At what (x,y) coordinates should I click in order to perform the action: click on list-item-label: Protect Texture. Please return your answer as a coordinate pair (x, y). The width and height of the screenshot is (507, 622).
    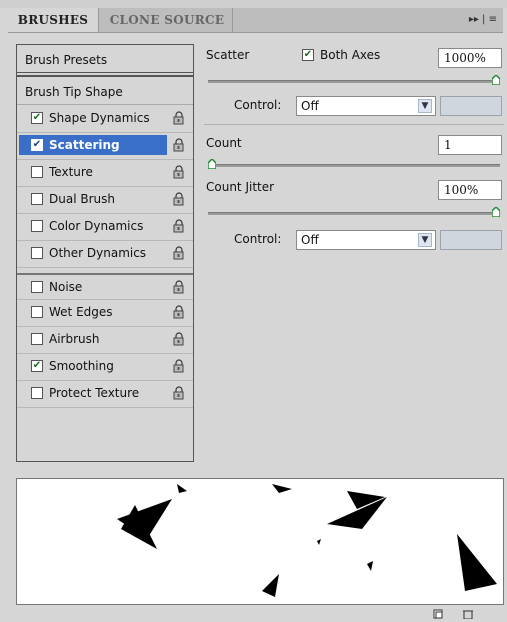
    Looking at the image, I should click on (94, 393).